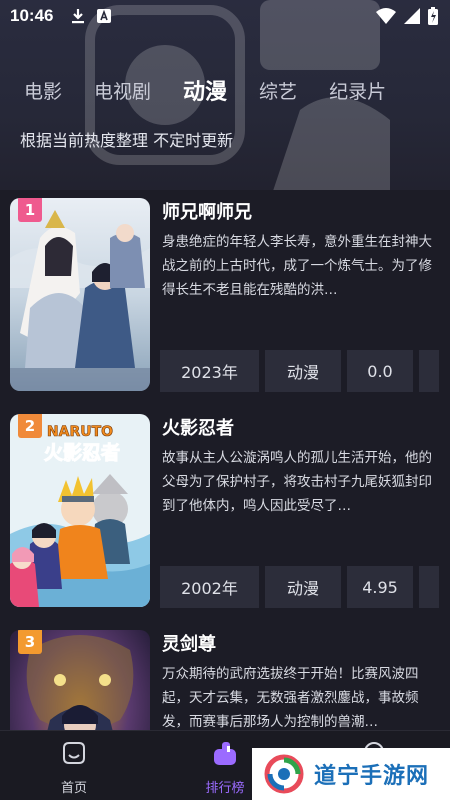 This screenshot has width=450, height=800. What do you see at coordinates (225, 16) in the screenshot?
I see `status-bar: 10:46` at bounding box center [225, 16].